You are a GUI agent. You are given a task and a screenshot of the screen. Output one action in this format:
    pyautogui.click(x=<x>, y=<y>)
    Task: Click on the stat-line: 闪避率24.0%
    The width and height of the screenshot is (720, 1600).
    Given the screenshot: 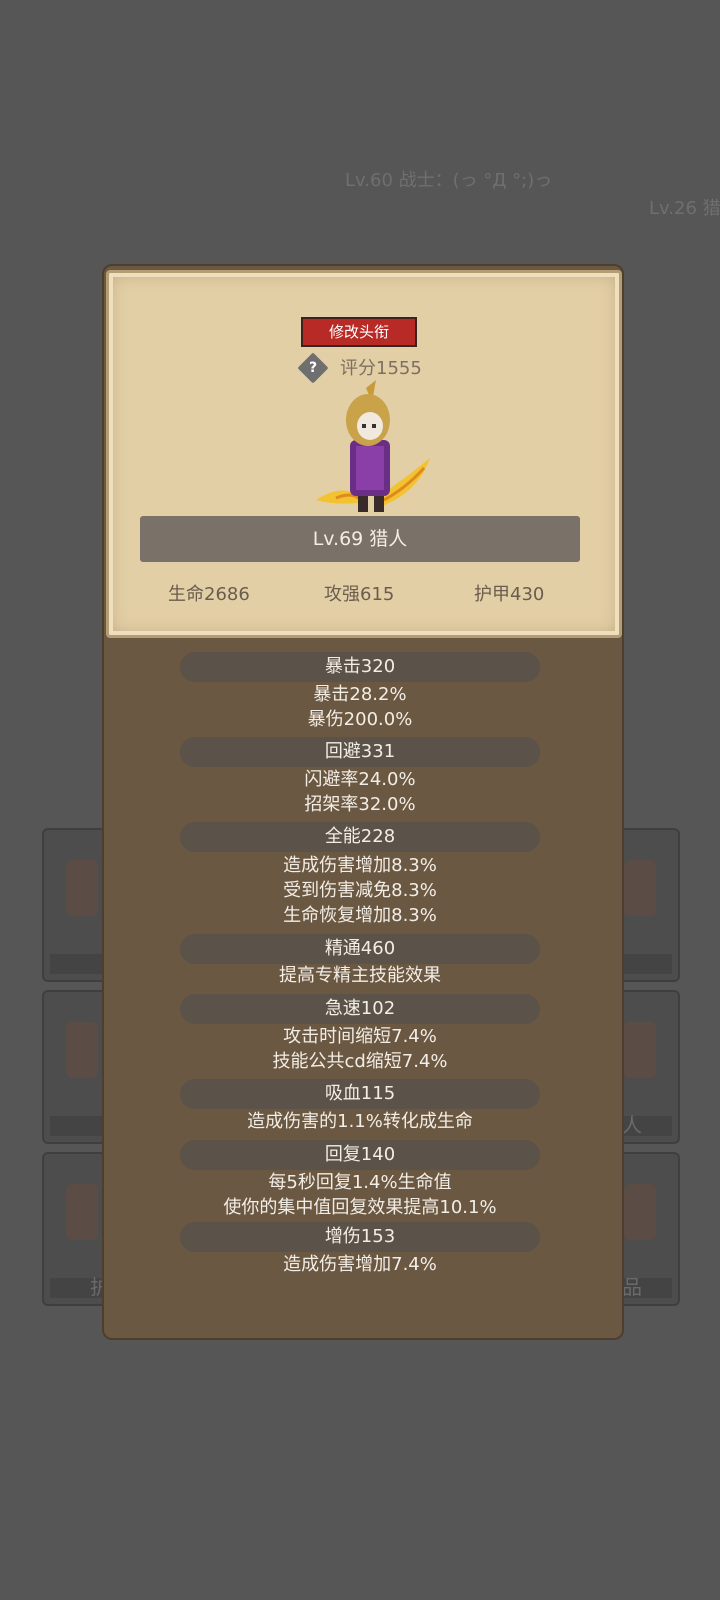 What is the action you would take?
    pyautogui.click(x=360, y=779)
    